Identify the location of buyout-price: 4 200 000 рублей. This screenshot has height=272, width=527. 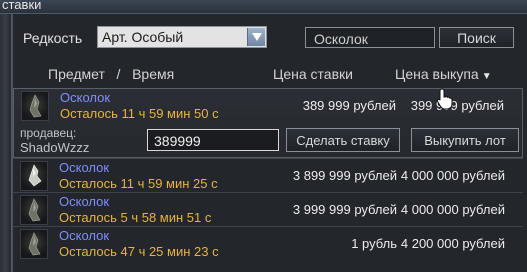
(452, 243).